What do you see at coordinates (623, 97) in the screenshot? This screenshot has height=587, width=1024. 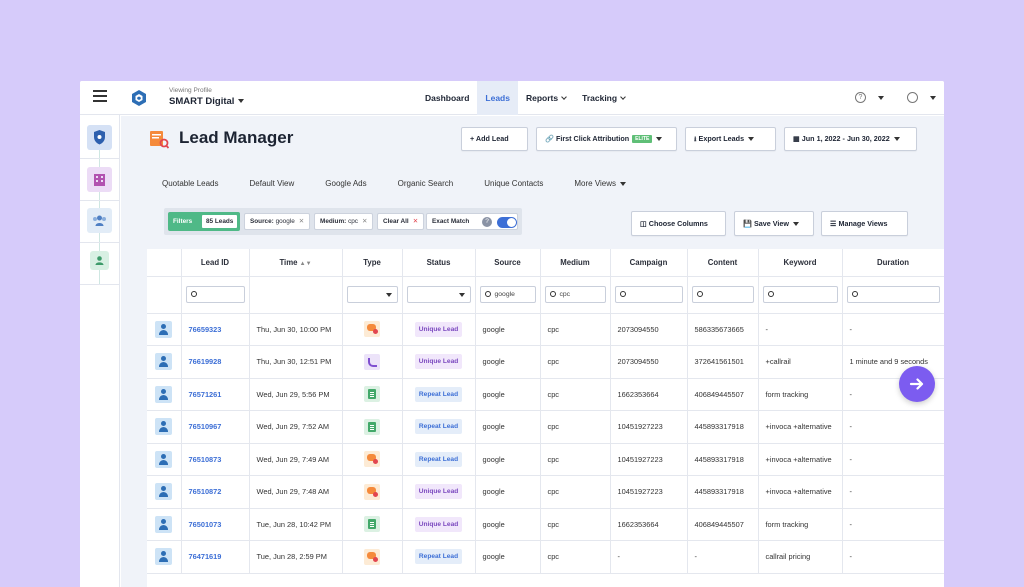 I see `chevron-down-icon` at bounding box center [623, 97].